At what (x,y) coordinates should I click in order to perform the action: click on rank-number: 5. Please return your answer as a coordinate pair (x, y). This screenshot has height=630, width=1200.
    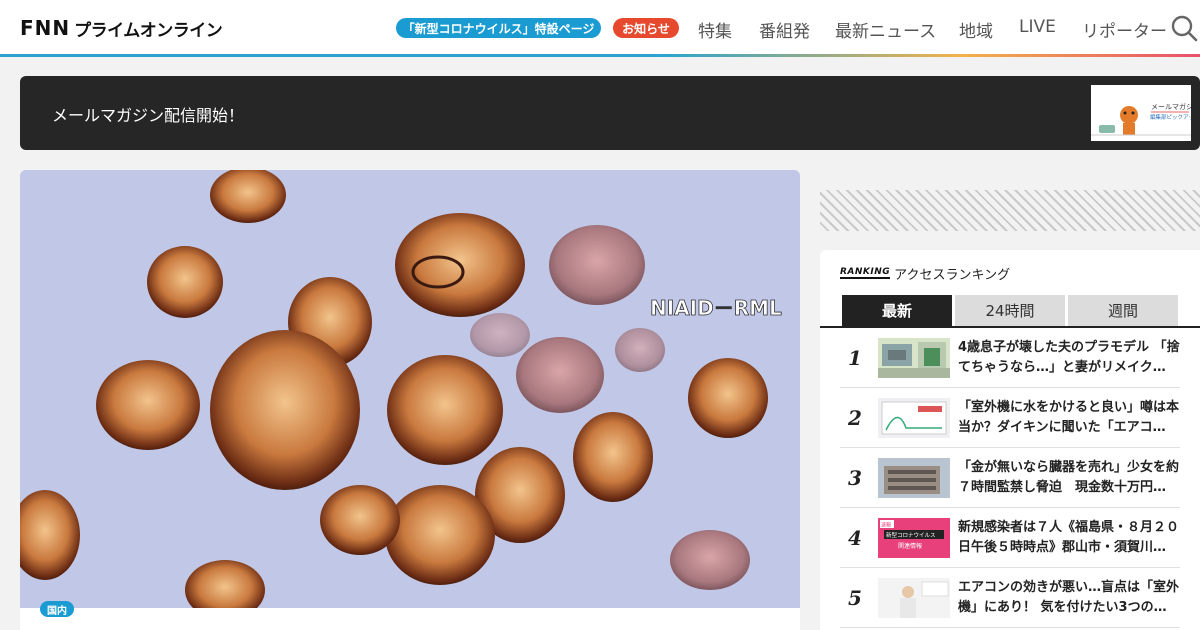
    Looking at the image, I should click on (855, 598).